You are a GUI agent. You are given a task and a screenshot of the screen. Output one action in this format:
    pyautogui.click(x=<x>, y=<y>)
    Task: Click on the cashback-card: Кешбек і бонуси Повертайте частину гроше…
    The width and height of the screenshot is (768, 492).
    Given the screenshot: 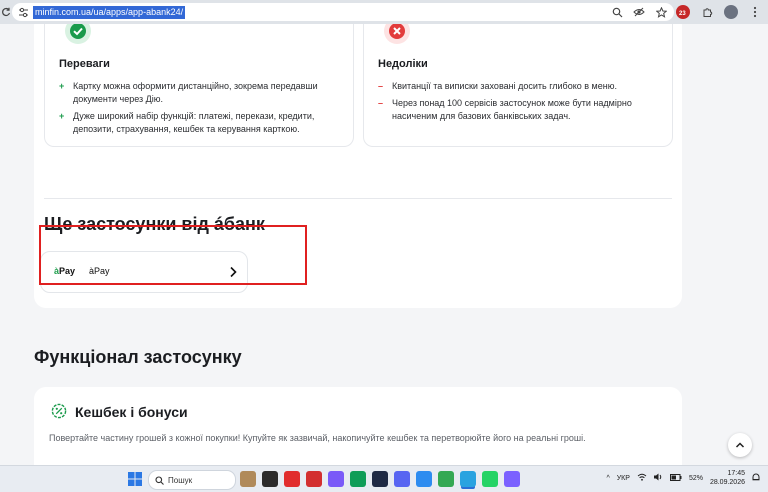 What is the action you would take?
    pyautogui.click(x=358, y=426)
    